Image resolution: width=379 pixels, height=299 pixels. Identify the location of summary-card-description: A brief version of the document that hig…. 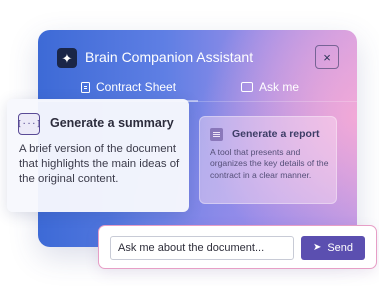
(99, 164).